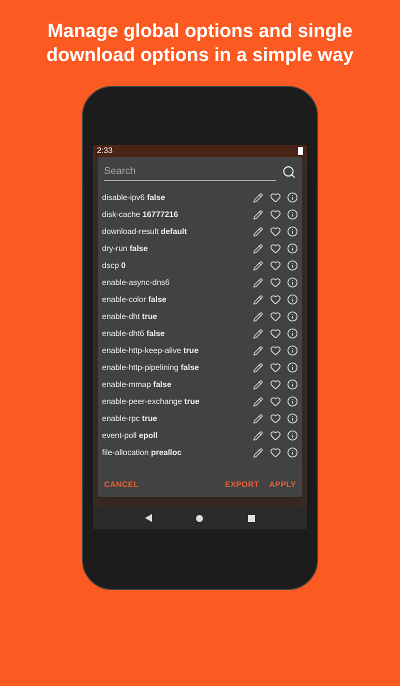 The image size is (400, 686). What do you see at coordinates (242, 485) in the screenshot?
I see `export-button: EXPORT` at bounding box center [242, 485].